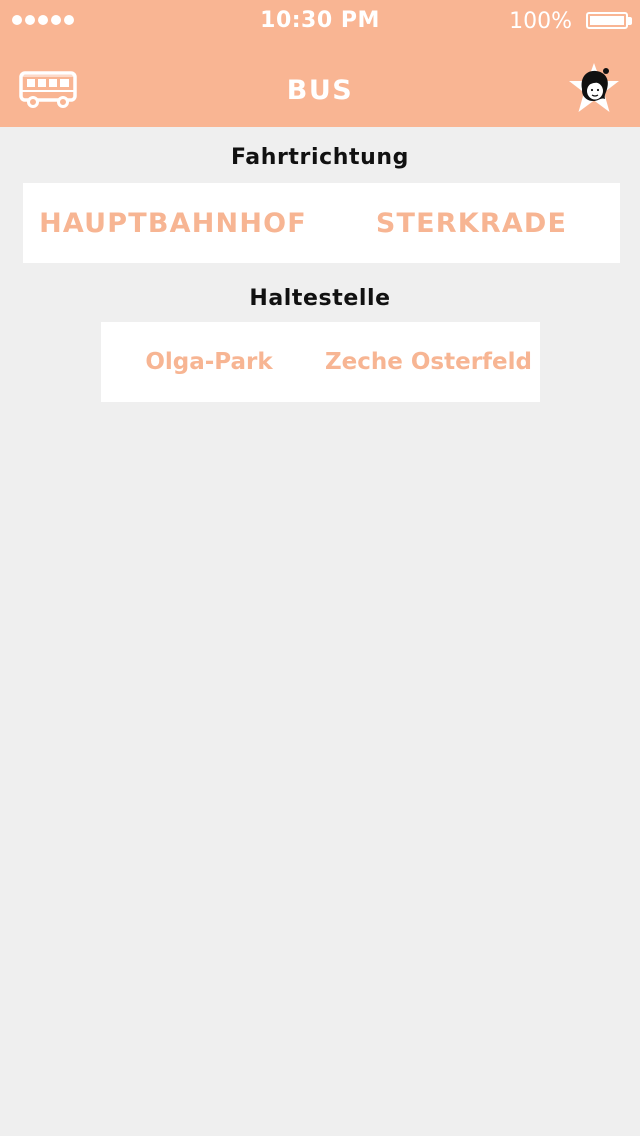 The image size is (640, 1136). What do you see at coordinates (428, 362) in the screenshot?
I see `stop-option-zeche-osterfeld: Zeche Osterfeld` at bounding box center [428, 362].